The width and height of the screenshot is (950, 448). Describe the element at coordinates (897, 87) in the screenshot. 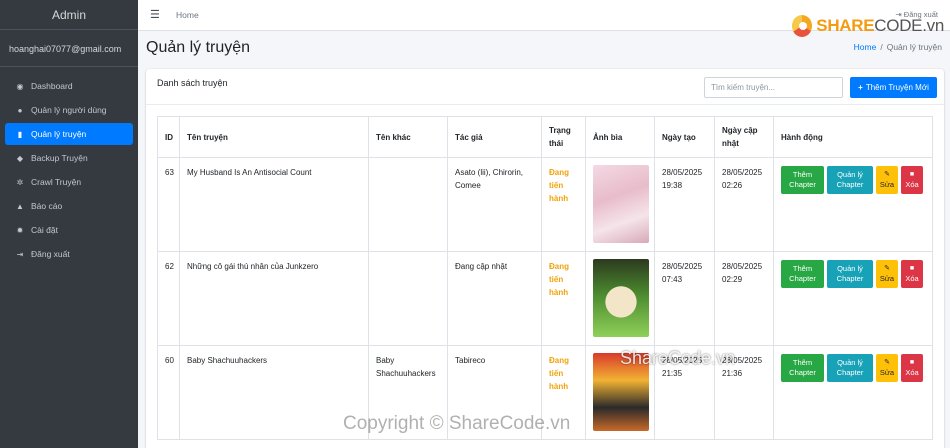

I see `add-story-label: Thêm Truyện Mới` at that location.